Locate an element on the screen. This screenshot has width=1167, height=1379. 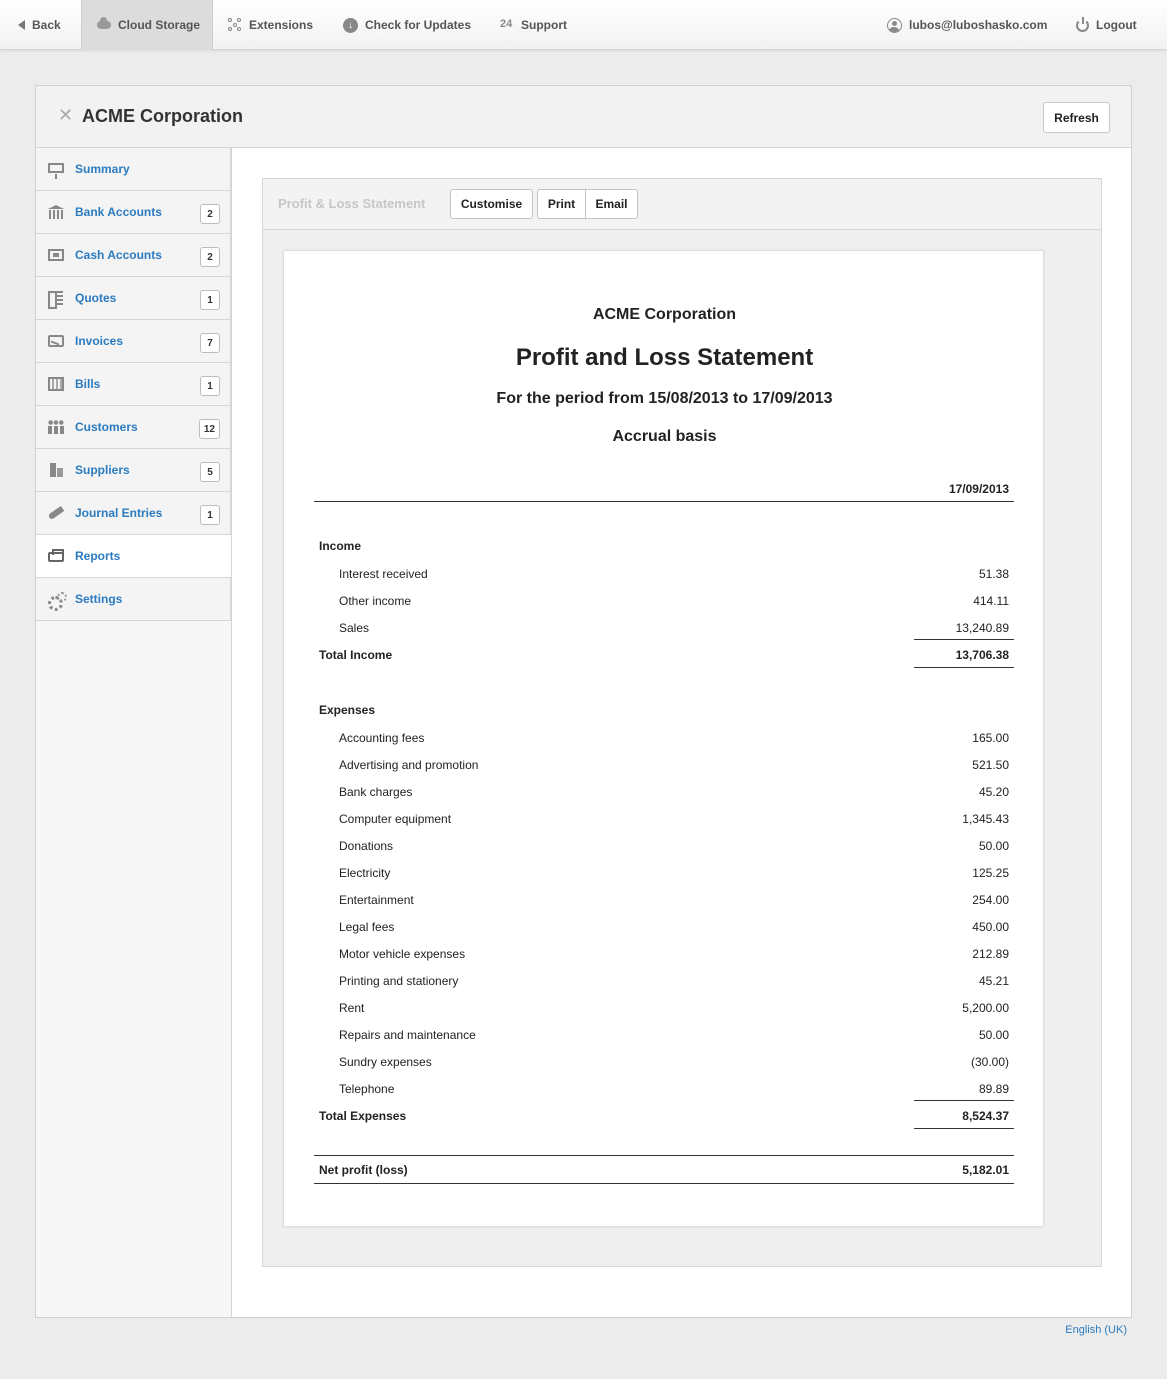
close-icon: ✕ is located at coordinates (65, 115).